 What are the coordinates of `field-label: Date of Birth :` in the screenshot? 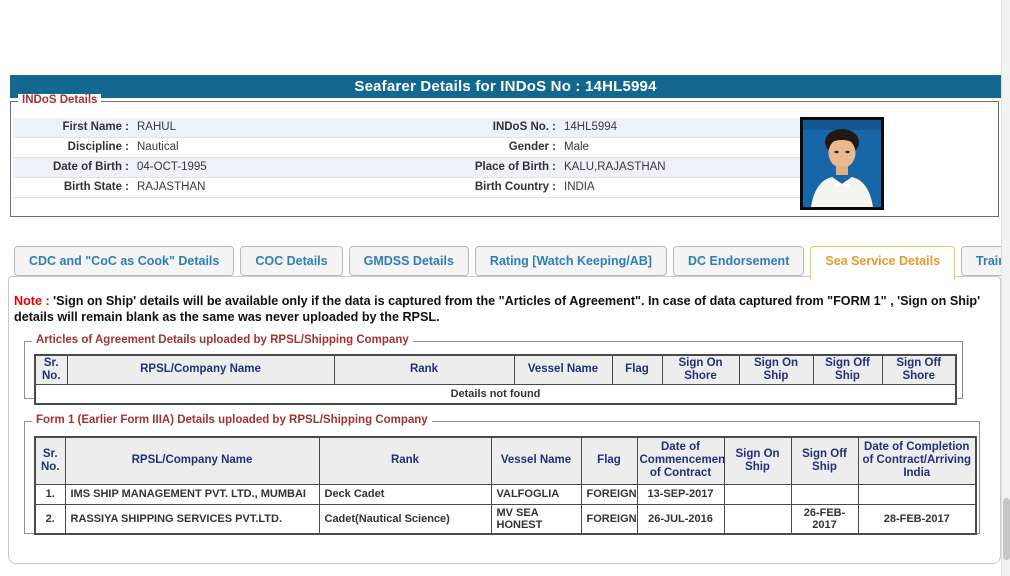 It's located at (90, 167).